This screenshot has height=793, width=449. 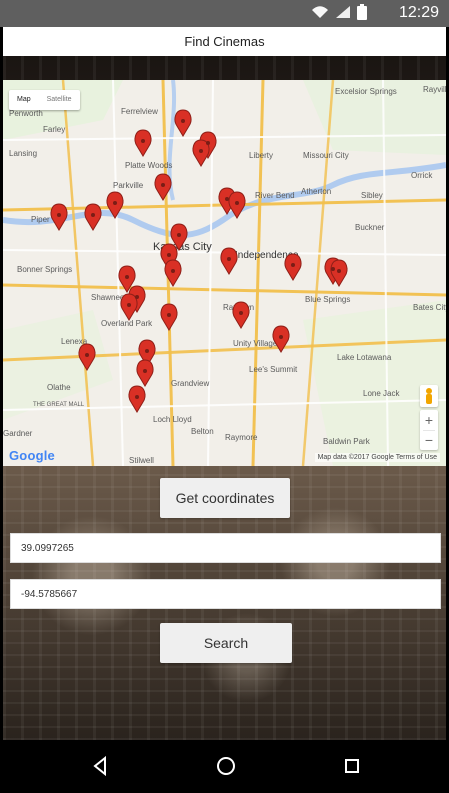 What do you see at coordinates (434, 89) in the screenshot?
I see `place-label: Rayville` at bounding box center [434, 89].